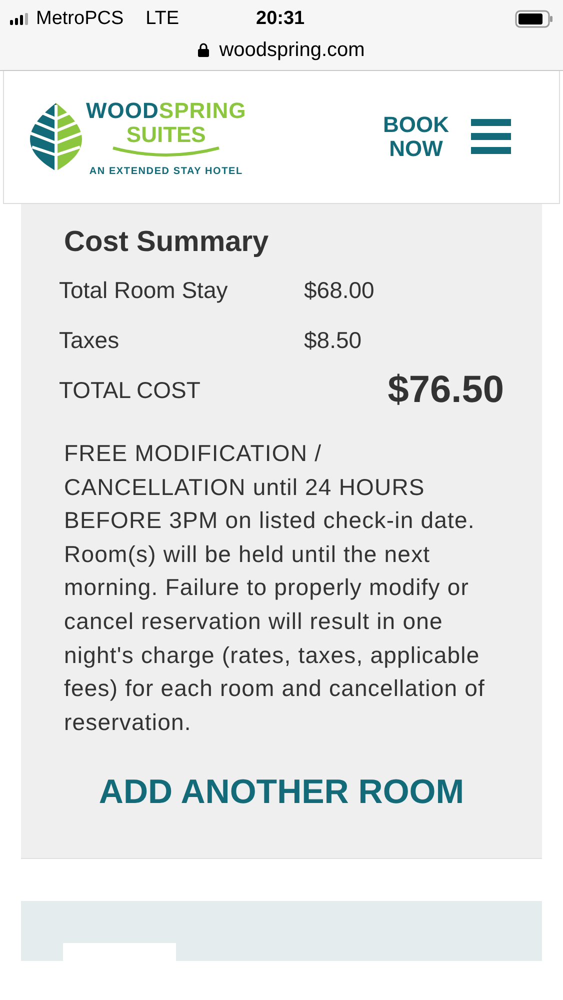 The height and width of the screenshot is (1000, 563). What do you see at coordinates (144, 290) in the screenshot?
I see `cost-label: Total Room Stay` at bounding box center [144, 290].